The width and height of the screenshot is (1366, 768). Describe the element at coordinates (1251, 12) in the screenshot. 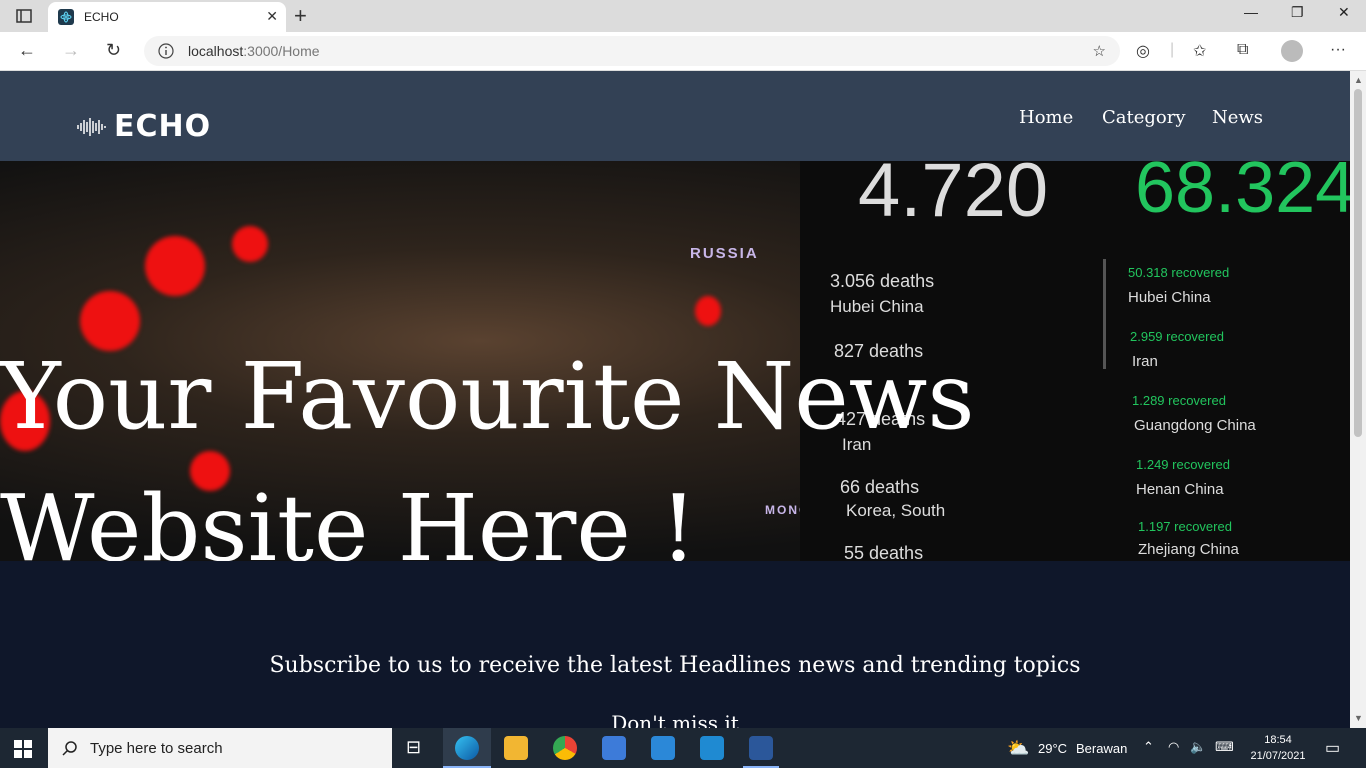

I see `minimize-icon: —` at that location.